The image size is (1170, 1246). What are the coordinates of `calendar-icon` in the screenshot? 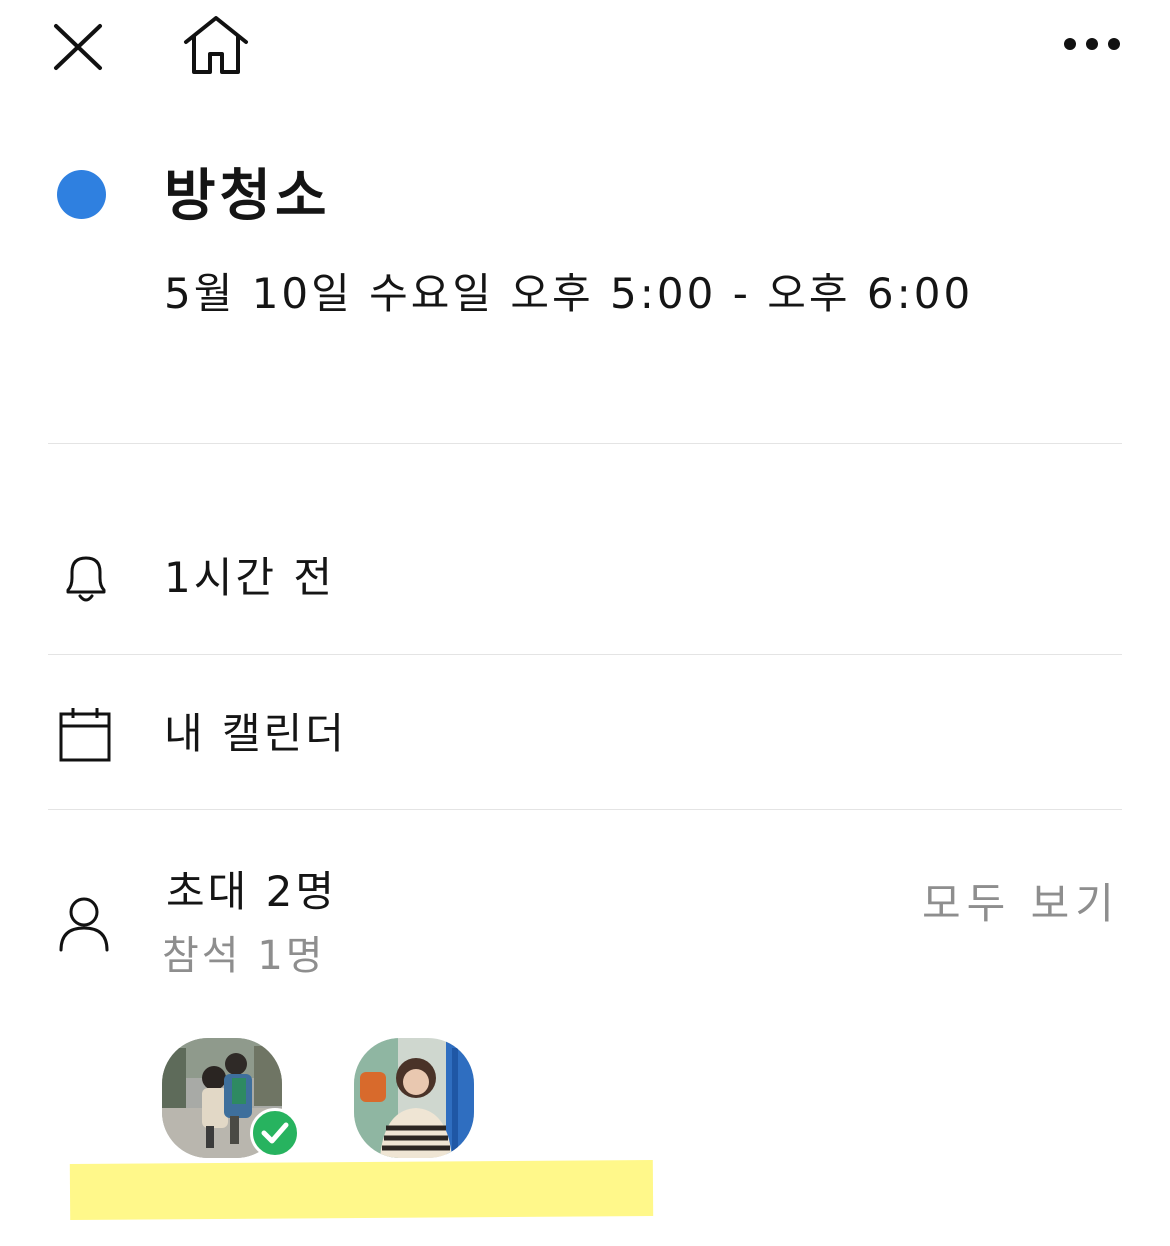 It's located at (85, 735).